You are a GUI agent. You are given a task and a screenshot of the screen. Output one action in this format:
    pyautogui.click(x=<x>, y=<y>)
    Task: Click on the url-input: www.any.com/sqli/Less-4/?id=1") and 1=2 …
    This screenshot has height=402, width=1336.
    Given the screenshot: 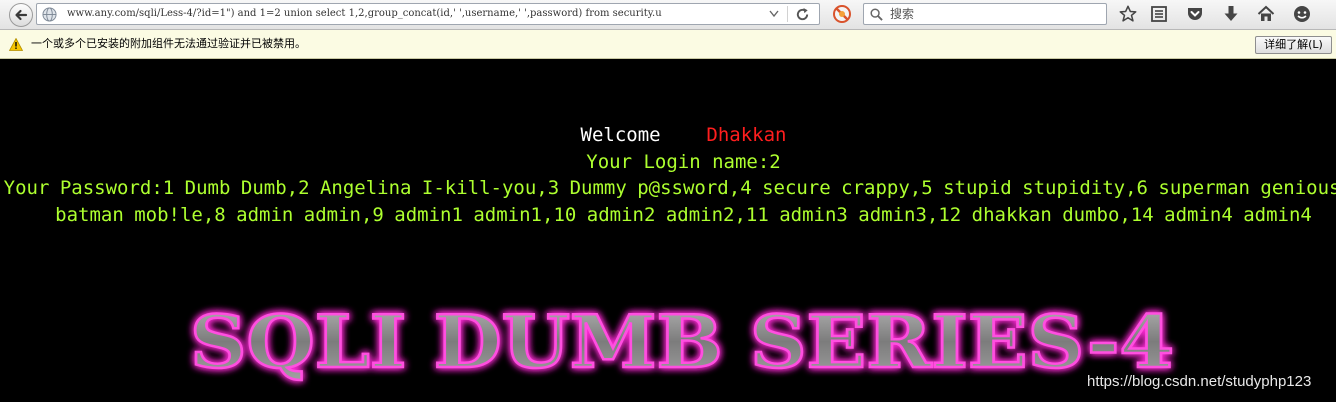 What is the action you would take?
    pyautogui.click(x=417, y=14)
    